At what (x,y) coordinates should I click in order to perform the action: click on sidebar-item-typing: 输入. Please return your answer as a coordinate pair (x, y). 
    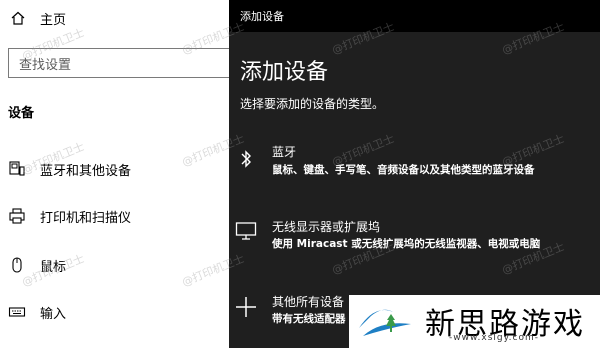
    Looking at the image, I should click on (37, 312).